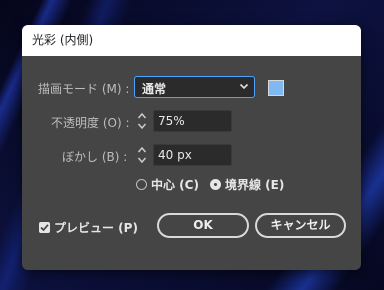  I want to click on dialog-title: 光彩 (内側), so click(191, 40).